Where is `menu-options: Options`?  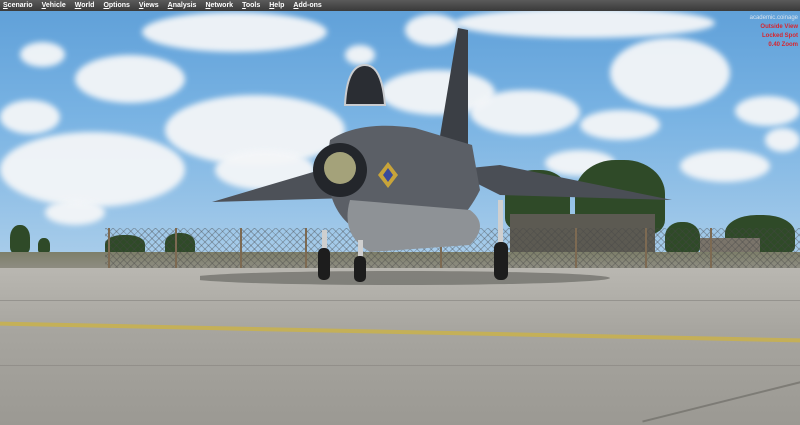
menu-options: Options is located at coordinates (116, 5).